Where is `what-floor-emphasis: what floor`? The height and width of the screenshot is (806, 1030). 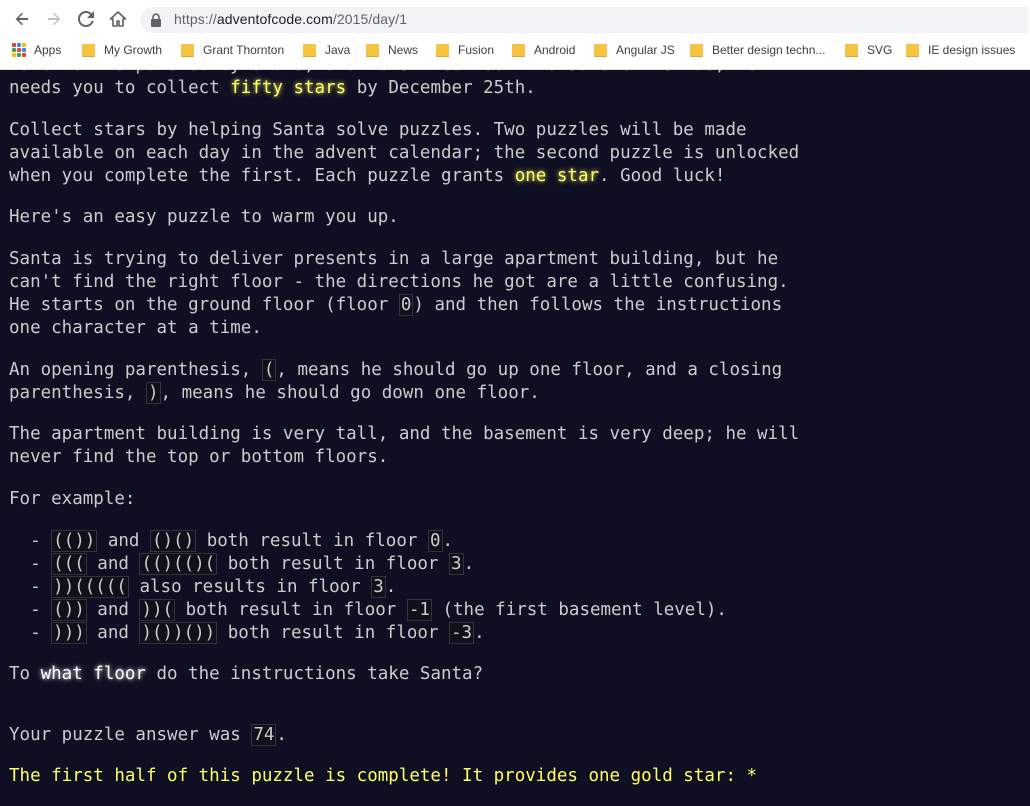
what-floor-emphasis: what floor is located at coordinates (93, 674).